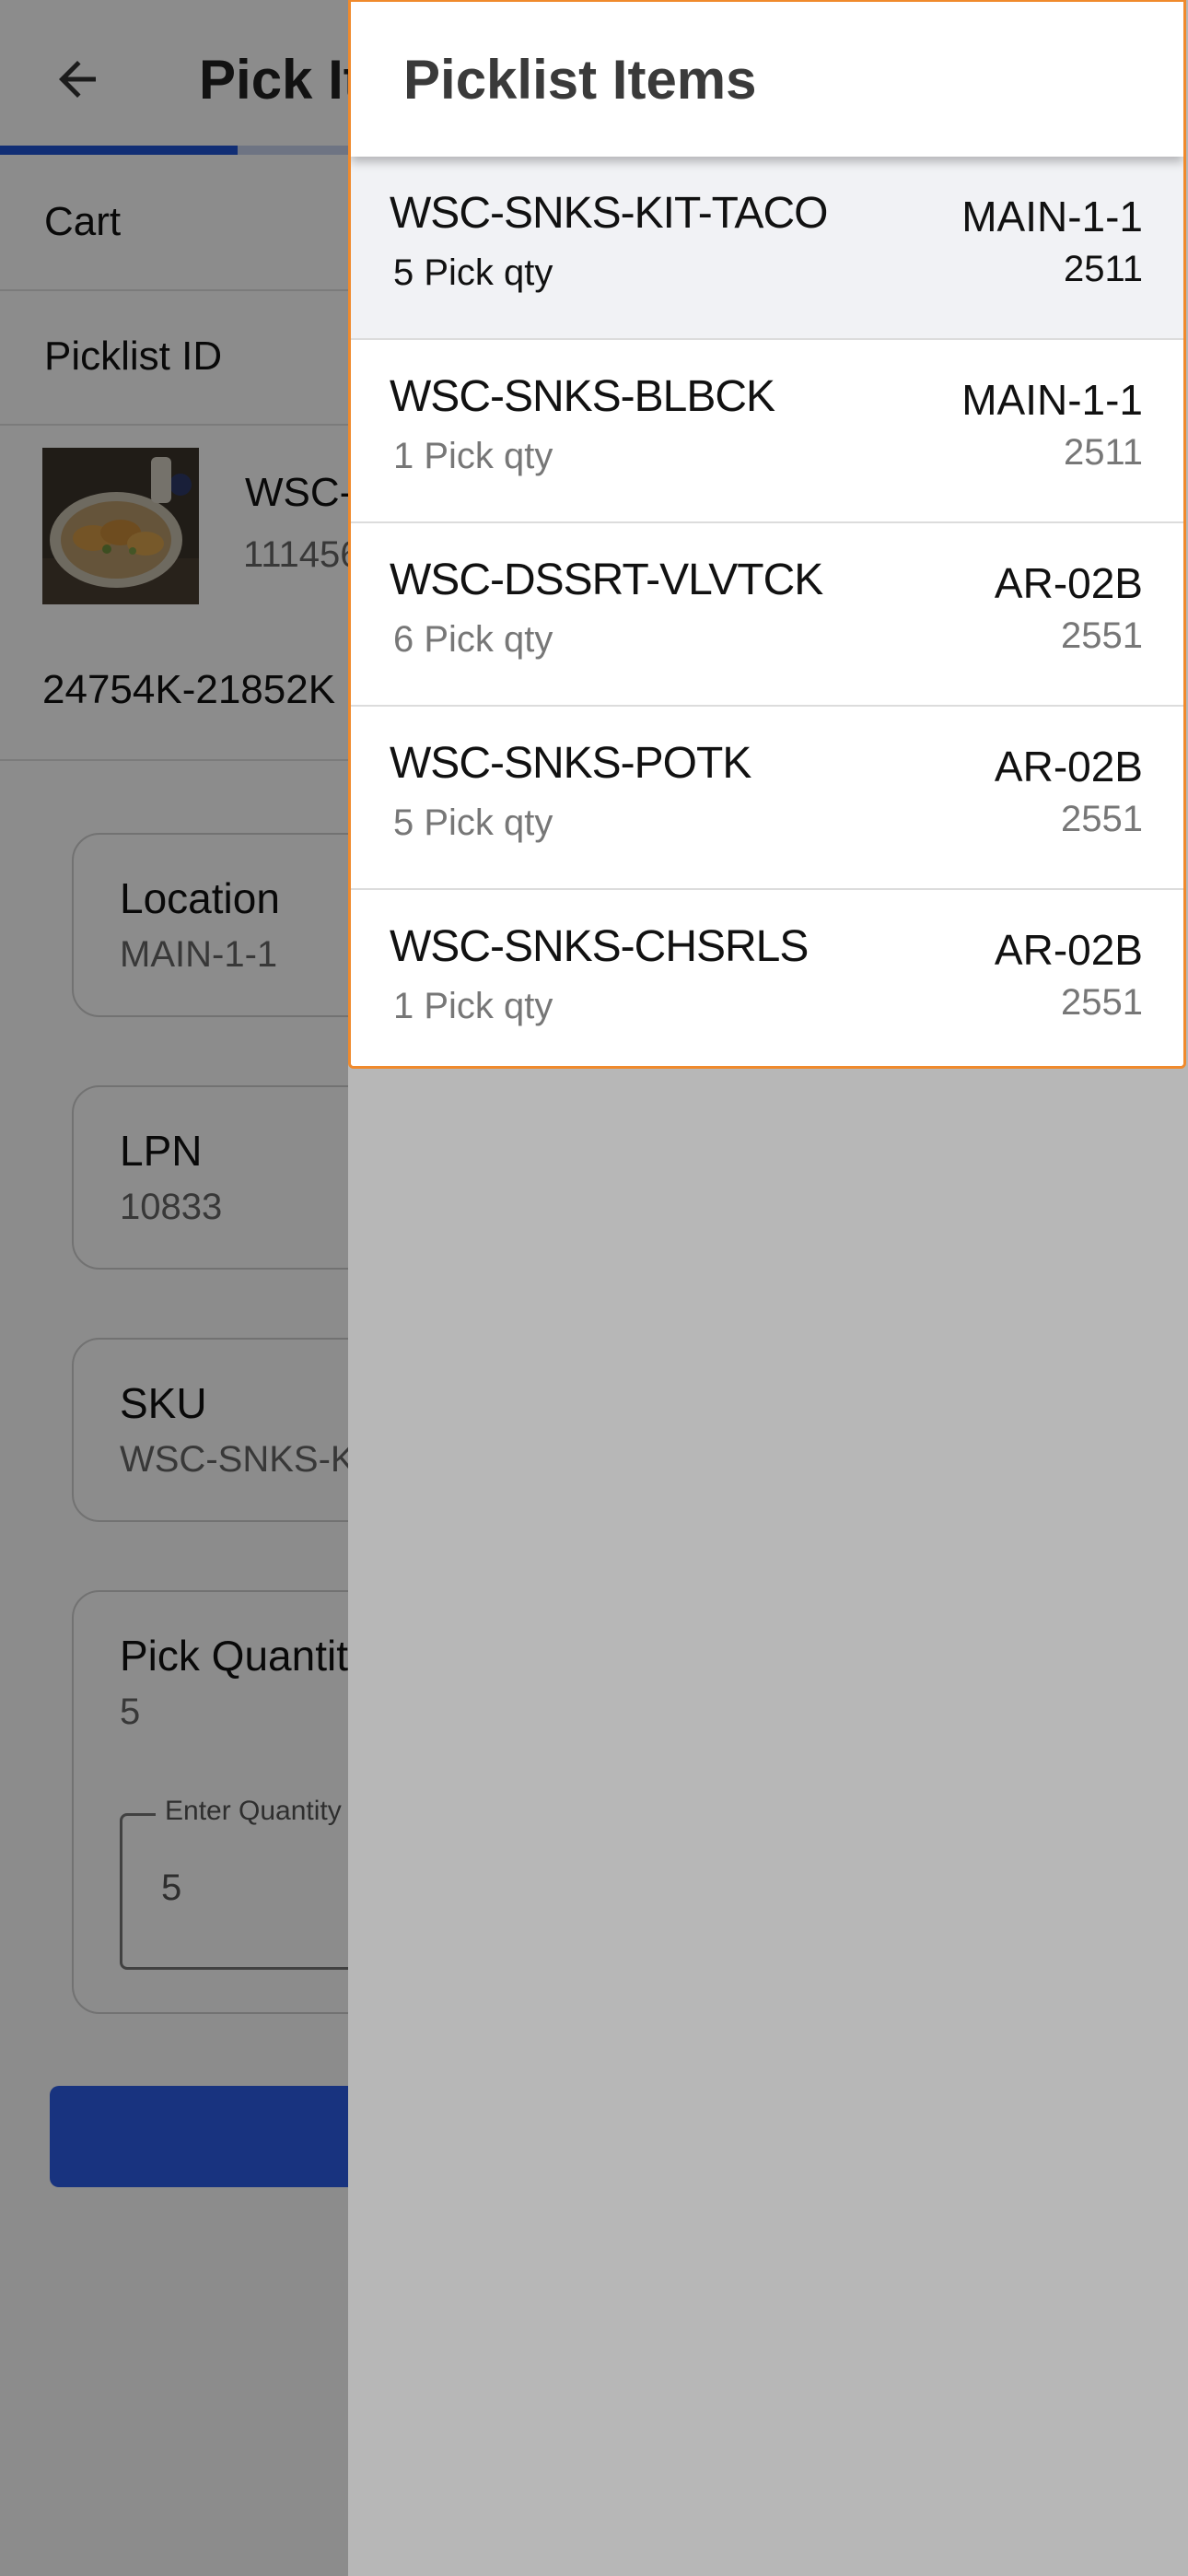 The width and height of the screenshot is (1188, 2576). Describe the element at coordinates (767, 615) in the screenshot. I see `picklist-item: WSC-DSSRT-VLVTCK 6 Pick qty AR-02B 2551` at that location.